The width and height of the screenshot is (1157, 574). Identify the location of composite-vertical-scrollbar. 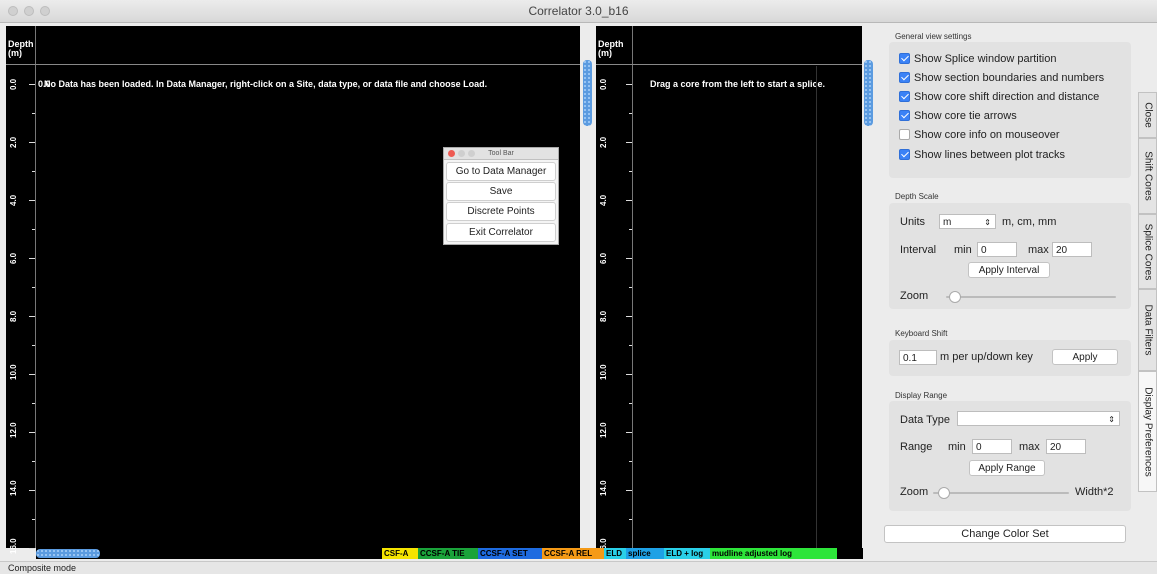
(587, 93).